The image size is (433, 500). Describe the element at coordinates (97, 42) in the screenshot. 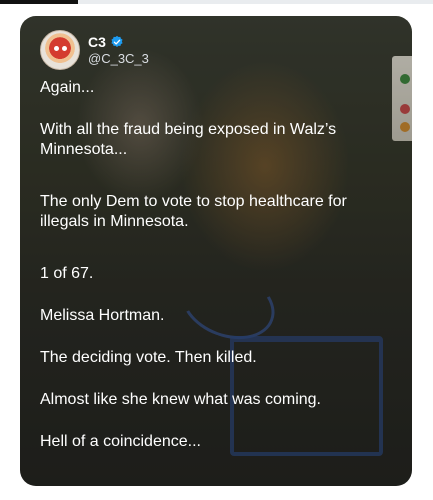

I see `author-display-name: C3` at that location.